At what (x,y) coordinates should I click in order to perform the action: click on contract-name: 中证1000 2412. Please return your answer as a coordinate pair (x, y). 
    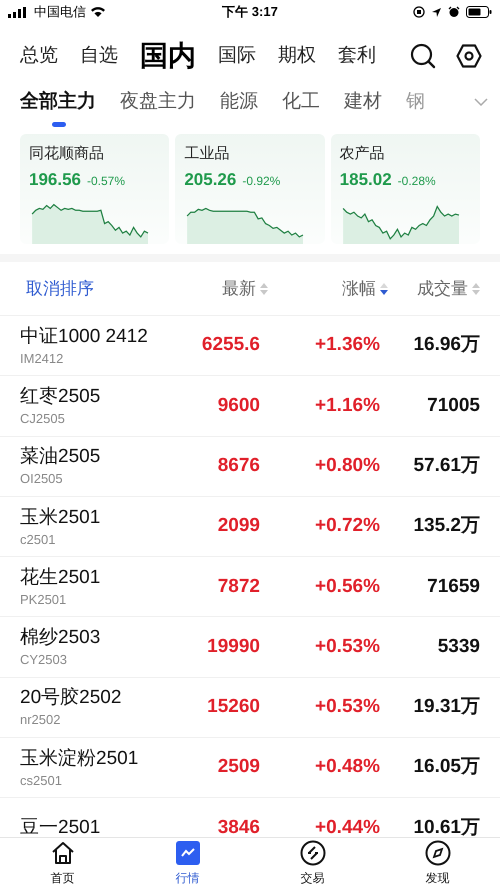
    Looking at the image, I should click on (95, 336).